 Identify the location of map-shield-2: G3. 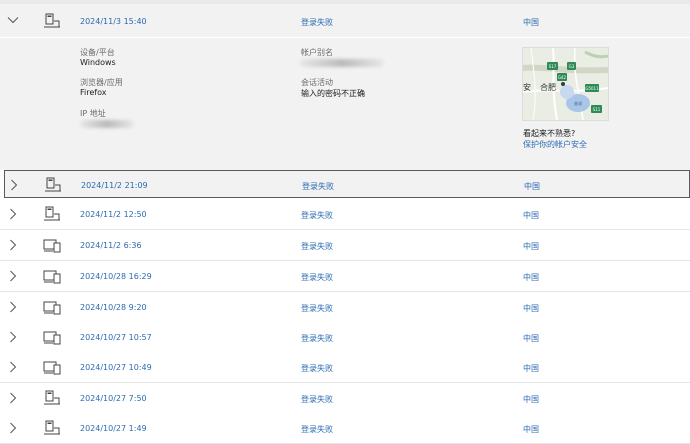
(572, 66).